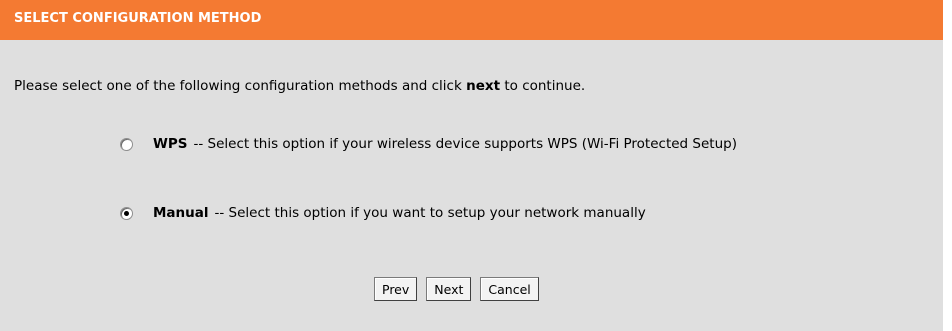  What do you see at coordinates (170, 144) in the screenshot?
I see `wps-label: WPS` at bounding box center [170, 144].